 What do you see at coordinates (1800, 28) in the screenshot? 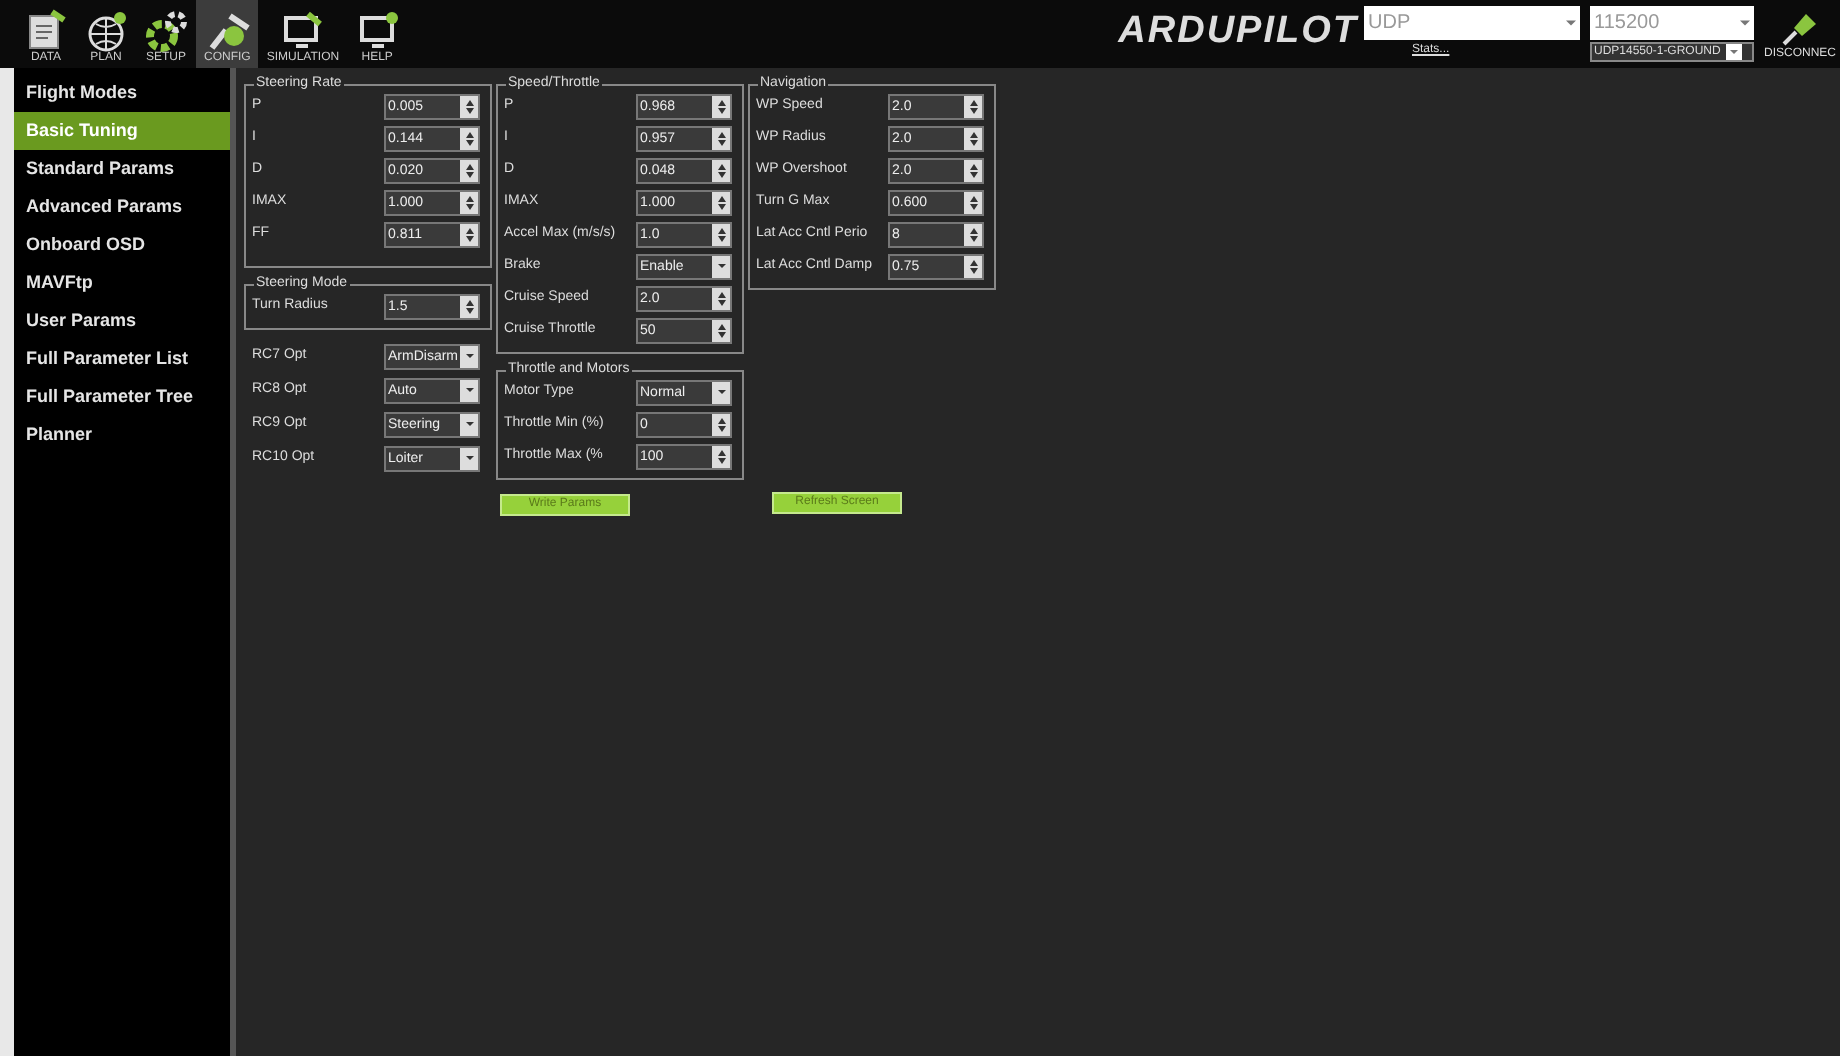
I see `plug-icon` at bounding box center [1800, 28].